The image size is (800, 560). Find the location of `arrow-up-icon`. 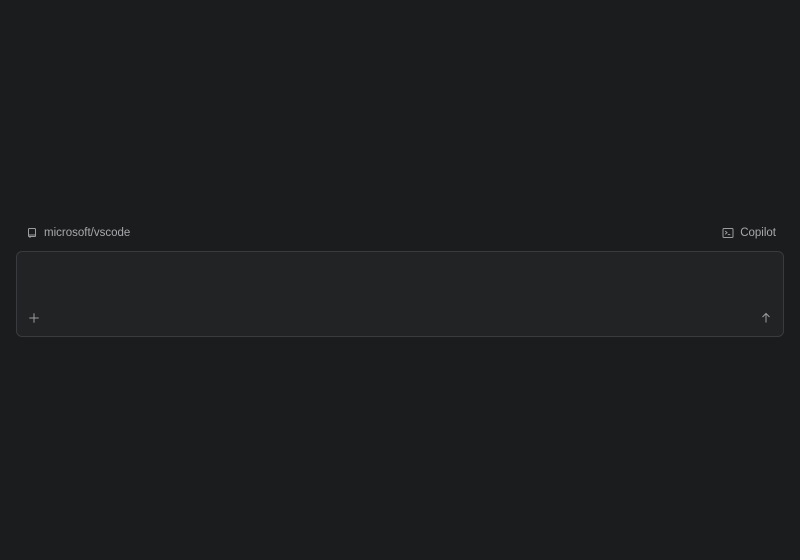

arrow-up-icon is located at coordinates (766, 318).